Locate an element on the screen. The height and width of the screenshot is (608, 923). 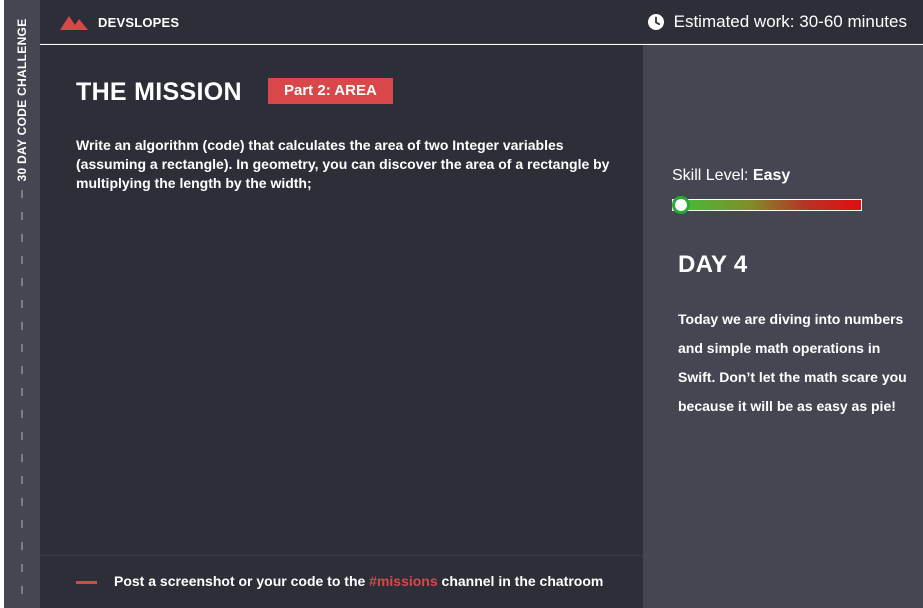
progress-dashes is located at coordinates (22, 395).